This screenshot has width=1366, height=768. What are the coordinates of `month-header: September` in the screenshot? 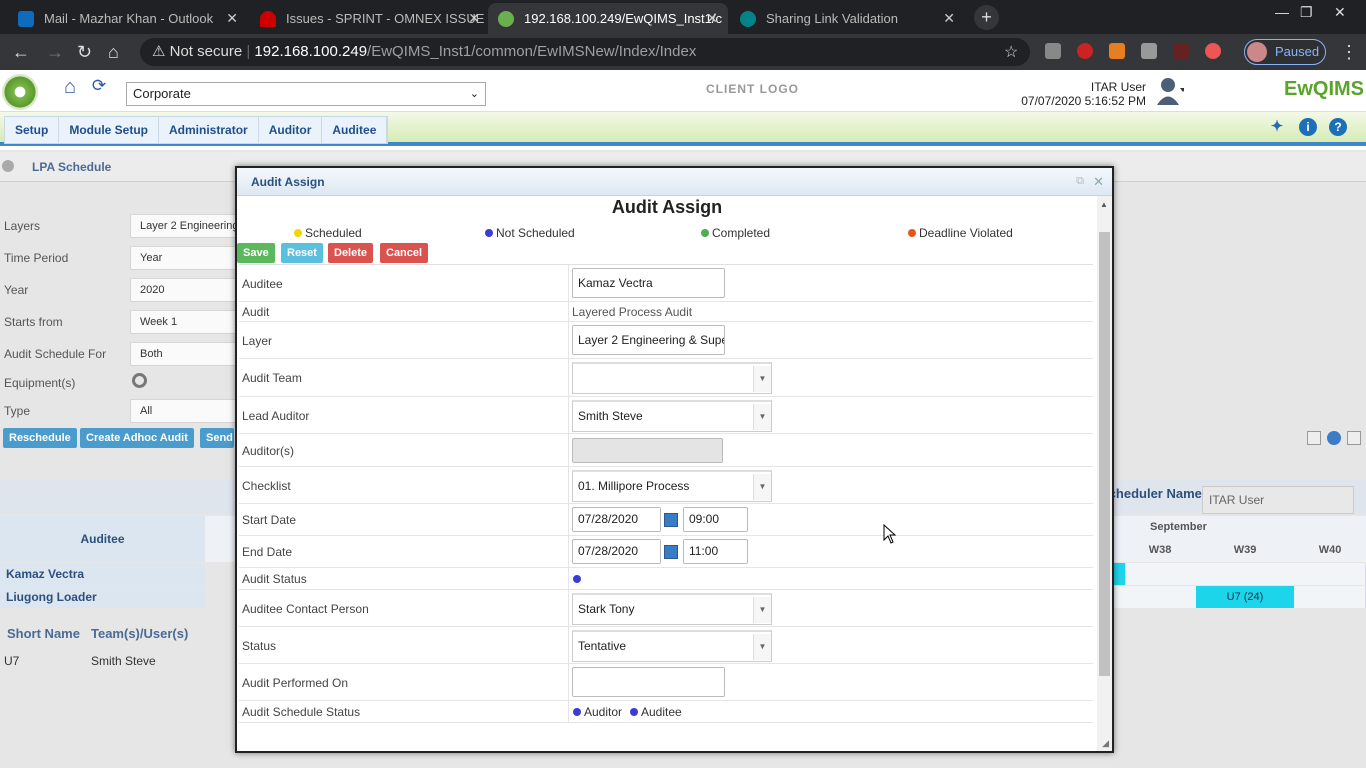 It's located at (1178, 527).